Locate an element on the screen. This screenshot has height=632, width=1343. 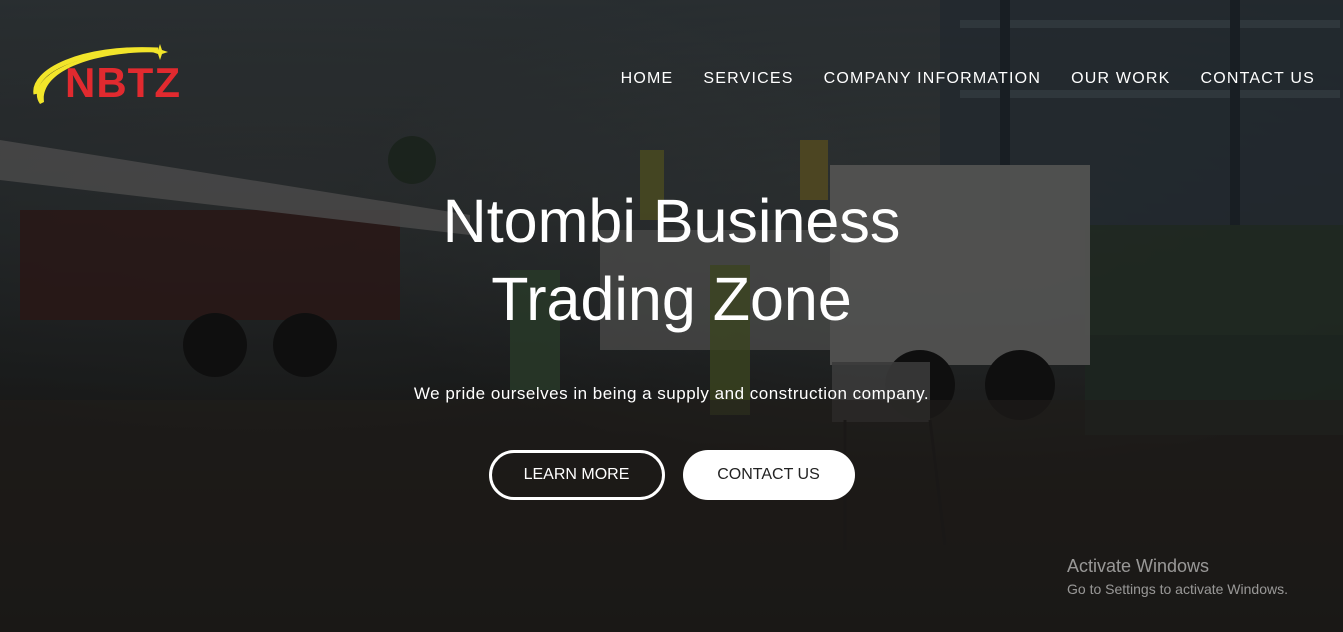
hero-title-line2: Trading Zone is located at coordinates (671, 299).